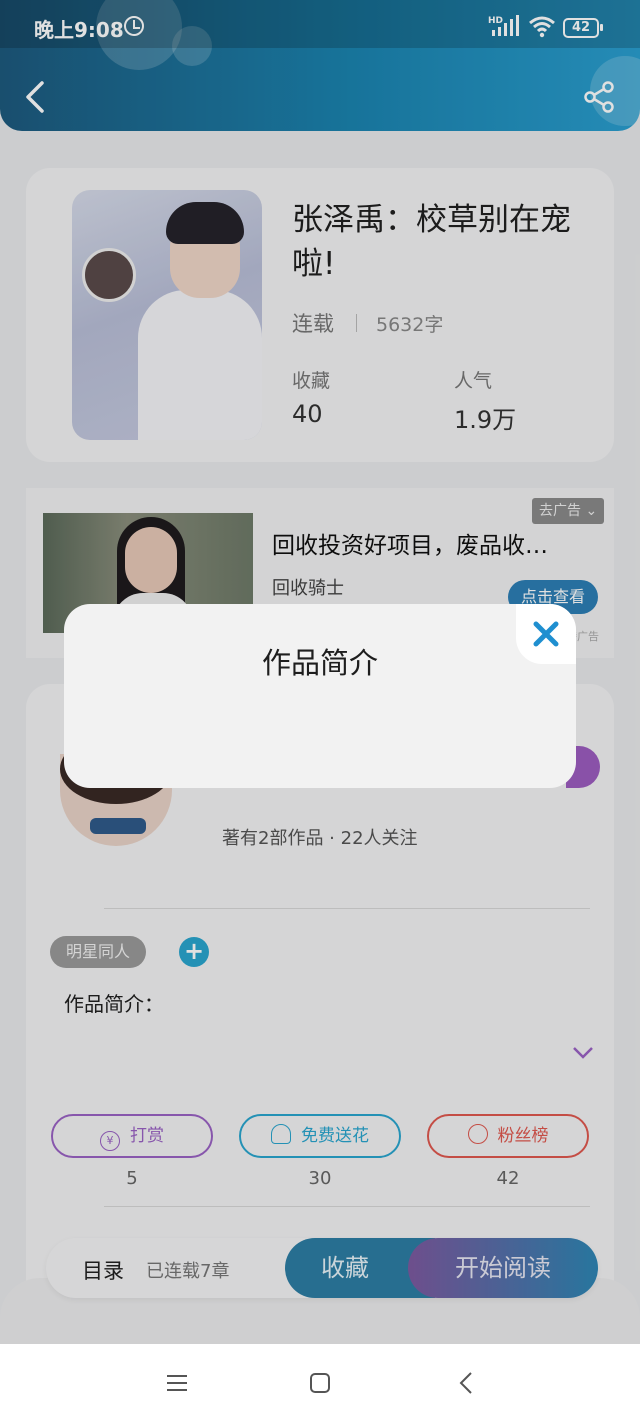 This screenshot has height=1422, width=640. Describe the element at coordinates (177, 1383) in the screenshot. I see `menu-icon` at that location.